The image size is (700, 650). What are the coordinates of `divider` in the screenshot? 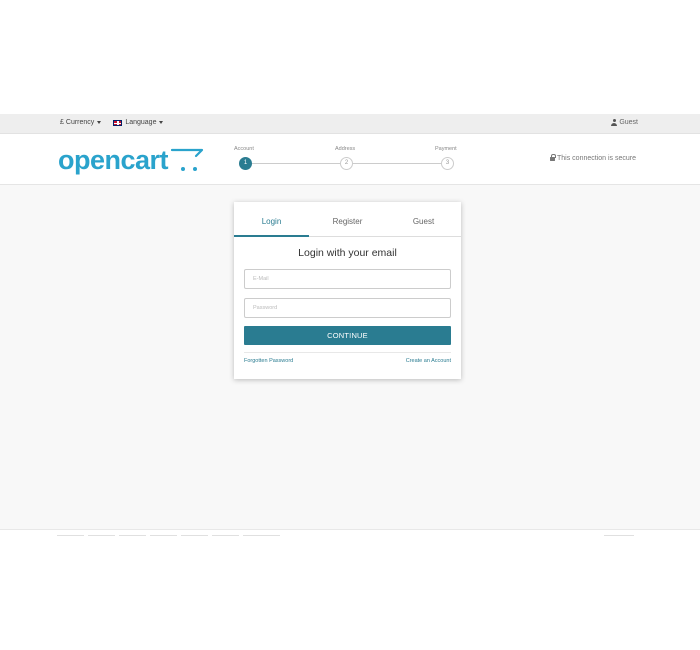 It's located at (347, 352).